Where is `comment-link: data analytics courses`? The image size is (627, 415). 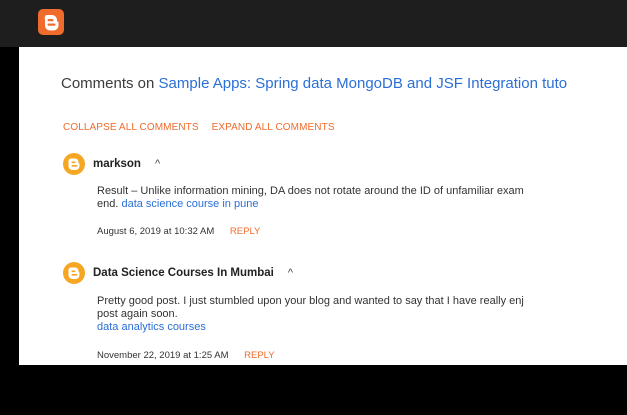
comment-link: data analytics courses is located at coordinates (151, 327).